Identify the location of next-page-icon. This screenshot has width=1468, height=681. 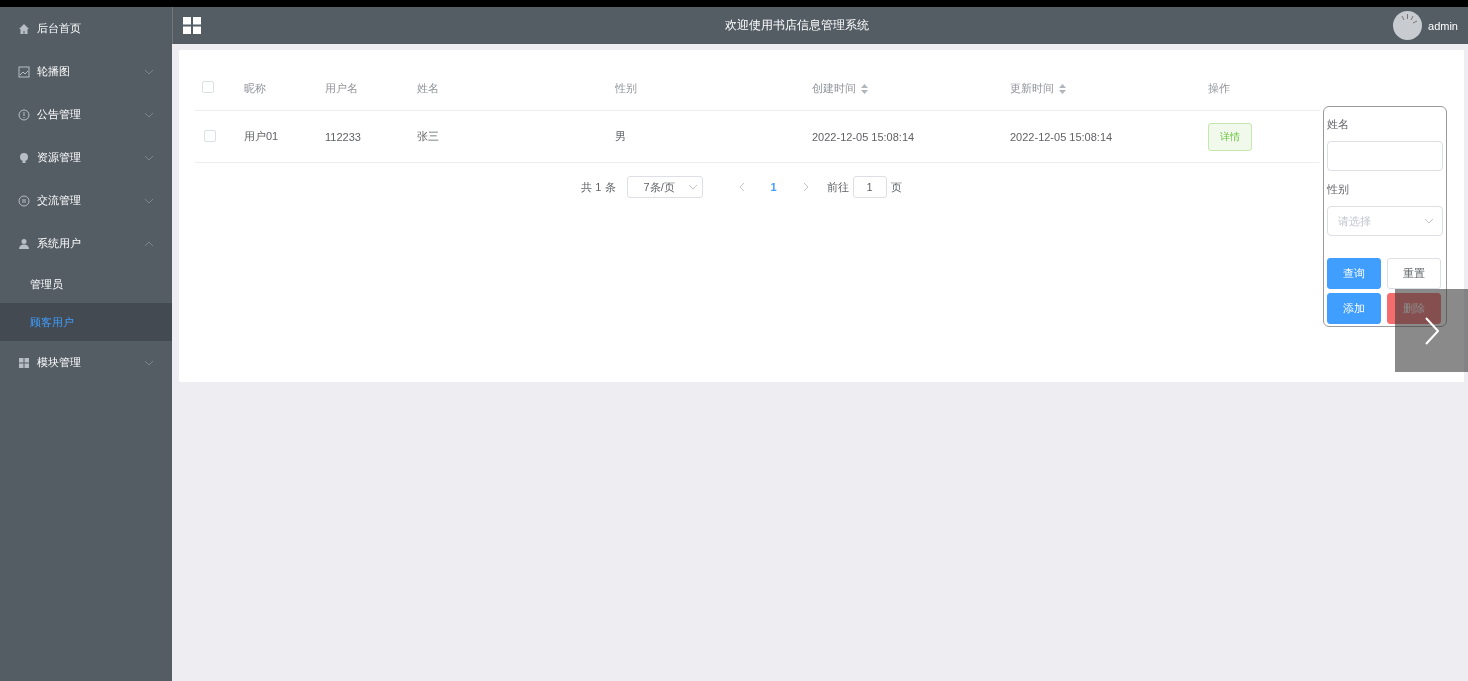
(805, 187).